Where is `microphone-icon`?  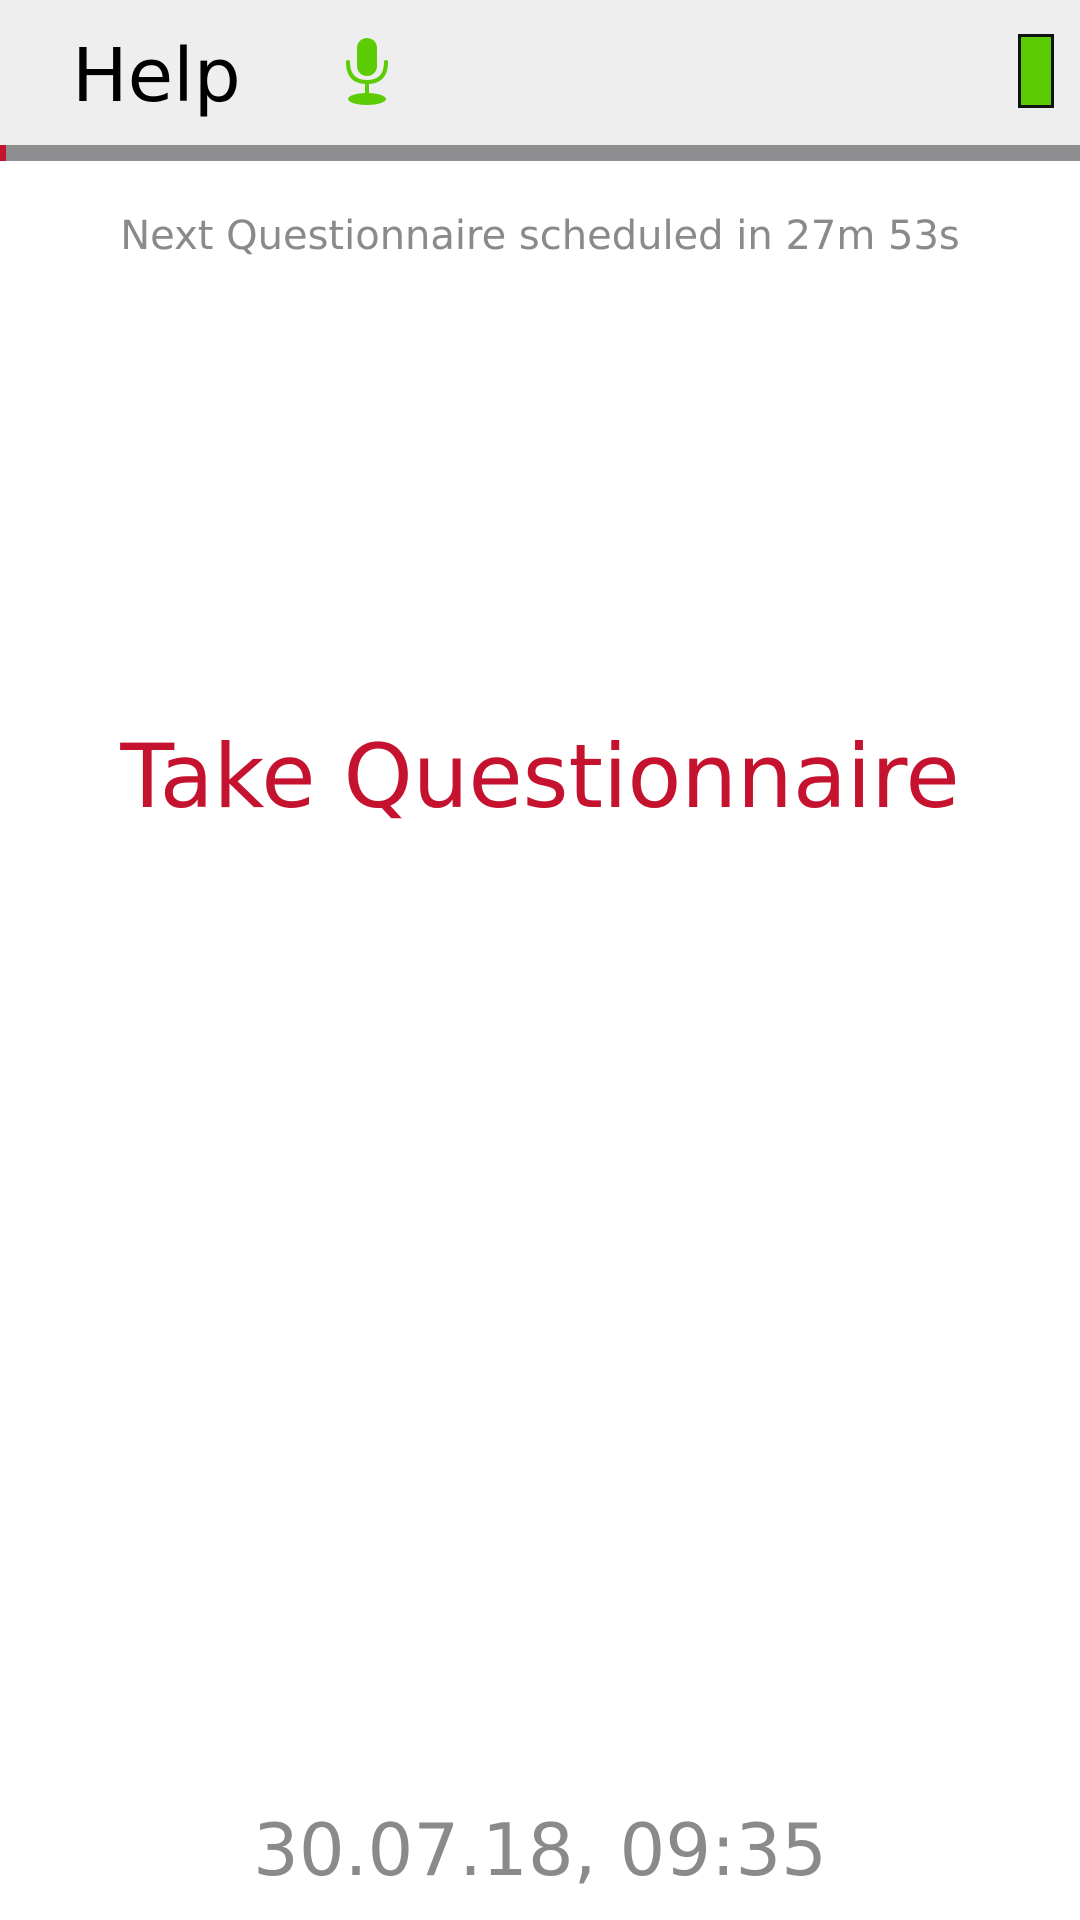 microphone-icon is located at coordinates (367, 72).